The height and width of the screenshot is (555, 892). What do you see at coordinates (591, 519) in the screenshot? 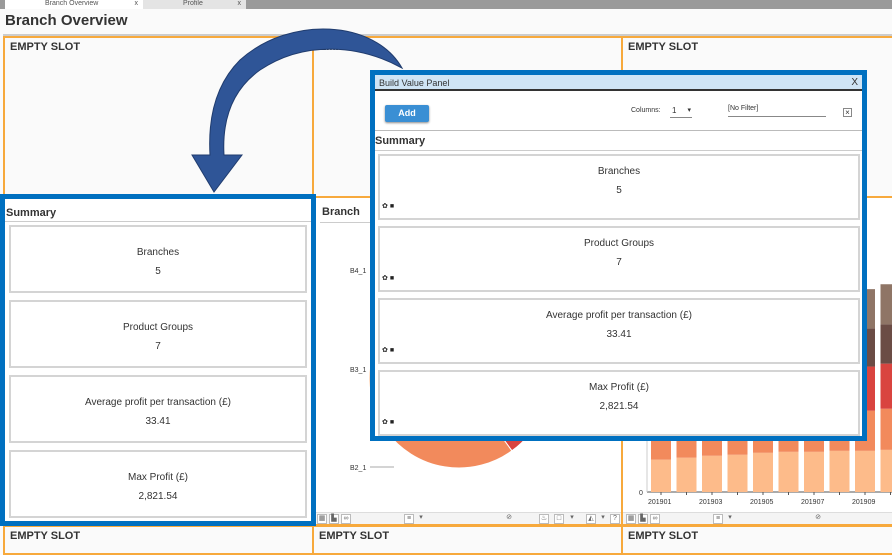
I see `area-chart-icon: ◭` at bounding box center [591, 519].